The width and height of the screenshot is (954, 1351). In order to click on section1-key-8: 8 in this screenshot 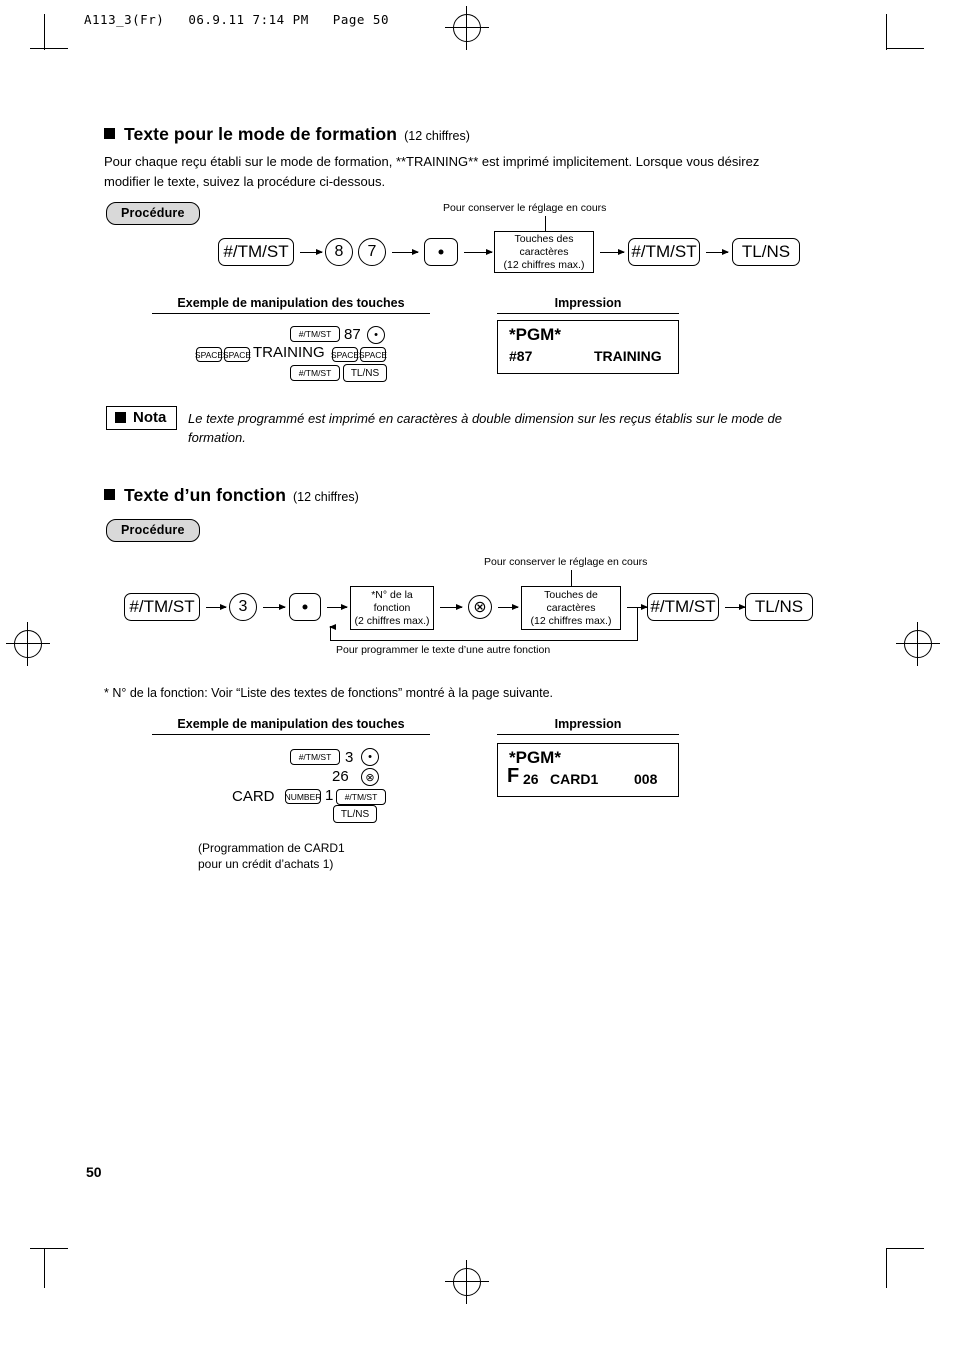, I will do `click(339, 252)`.